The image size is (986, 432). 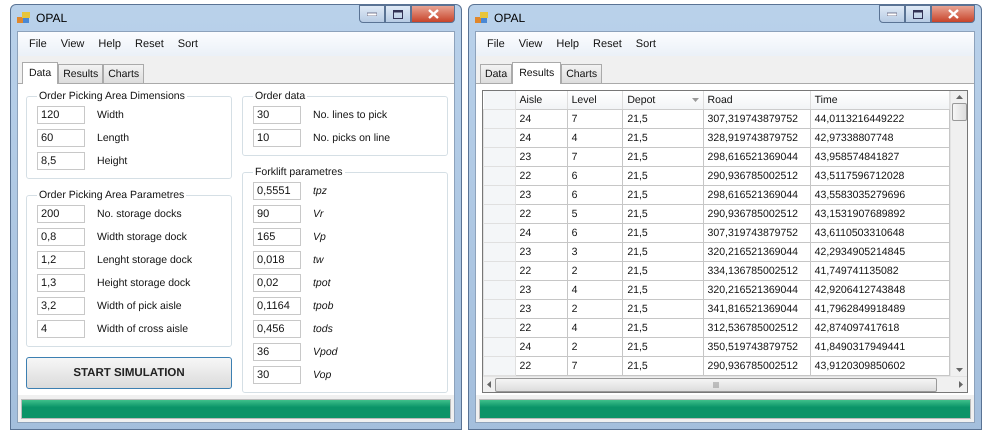 What do you see at coordinates (959, 97) in the screenshot?
I see `scroll-up-arrow-icon` at bounding box center [959, 97].